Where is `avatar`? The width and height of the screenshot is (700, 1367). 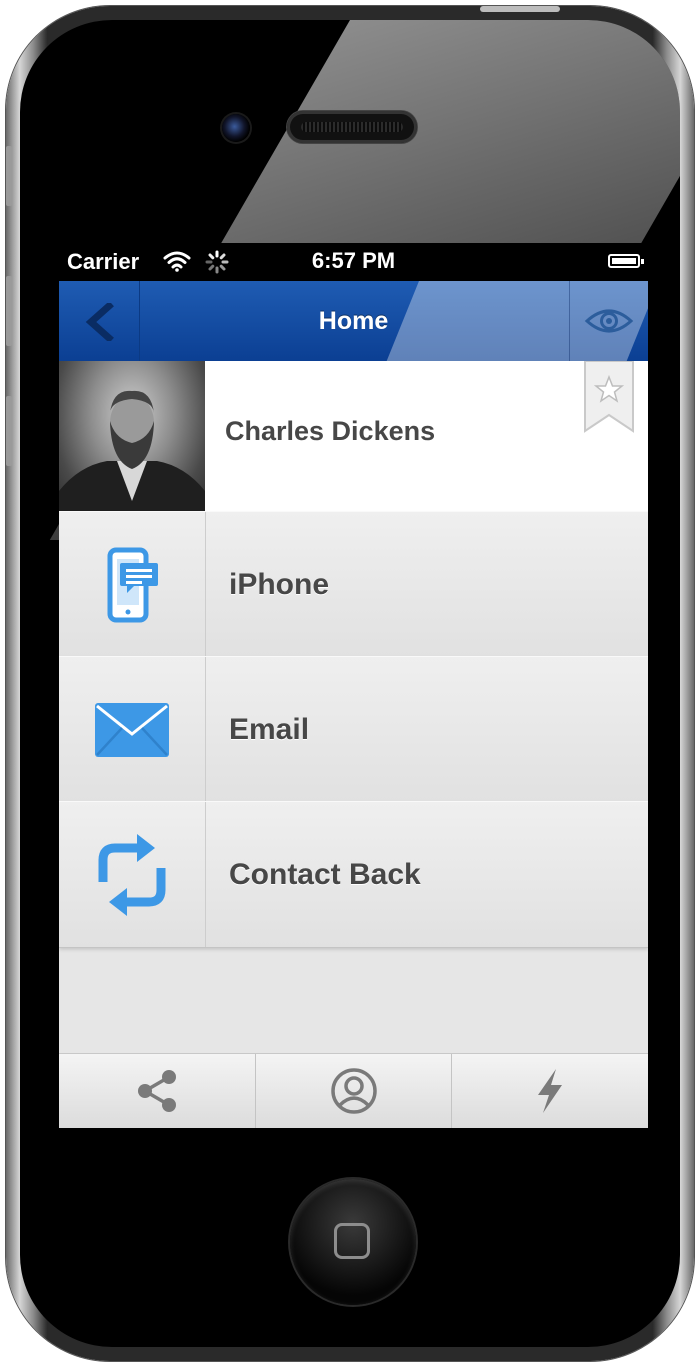 avatar is located at coordinates (132, 436).